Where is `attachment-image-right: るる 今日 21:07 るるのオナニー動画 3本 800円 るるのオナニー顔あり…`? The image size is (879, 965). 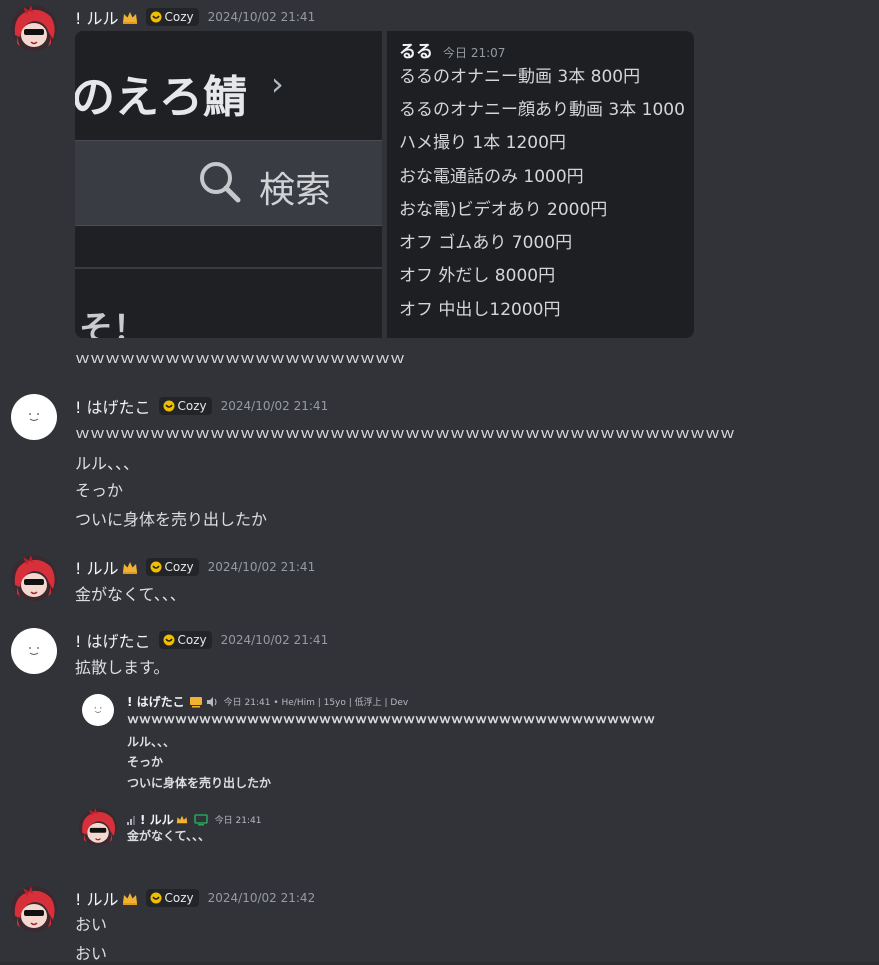 attachment-image-right: るる 今日 21:07 るるのオナニー動画 3本 800円 るるのオナニー顔あり… is located at coordinates (540, 184).